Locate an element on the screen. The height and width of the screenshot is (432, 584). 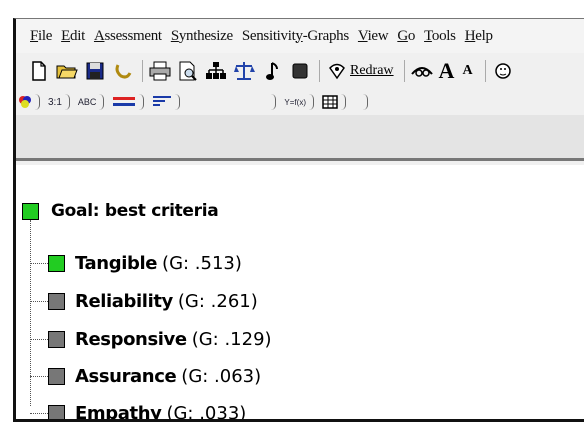
panel-divider is located at coordinates (300, 138).